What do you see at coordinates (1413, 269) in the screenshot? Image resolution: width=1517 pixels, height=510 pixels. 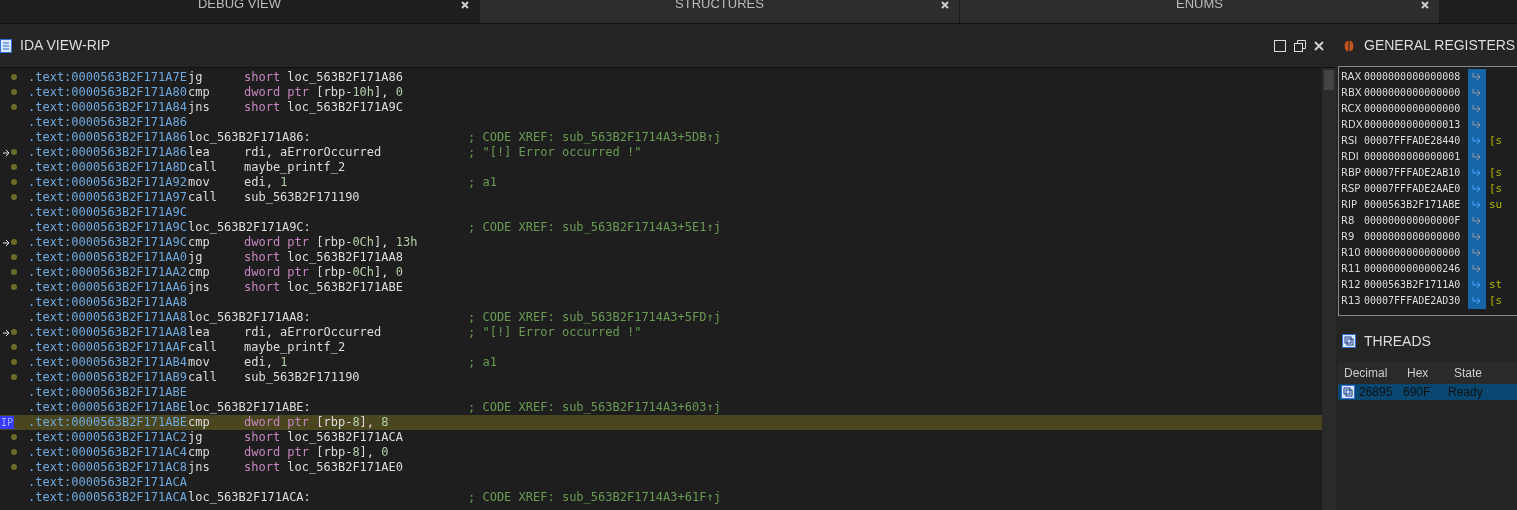 I see `register-value: 0000000000000246` at bounding box center [1413, 269].